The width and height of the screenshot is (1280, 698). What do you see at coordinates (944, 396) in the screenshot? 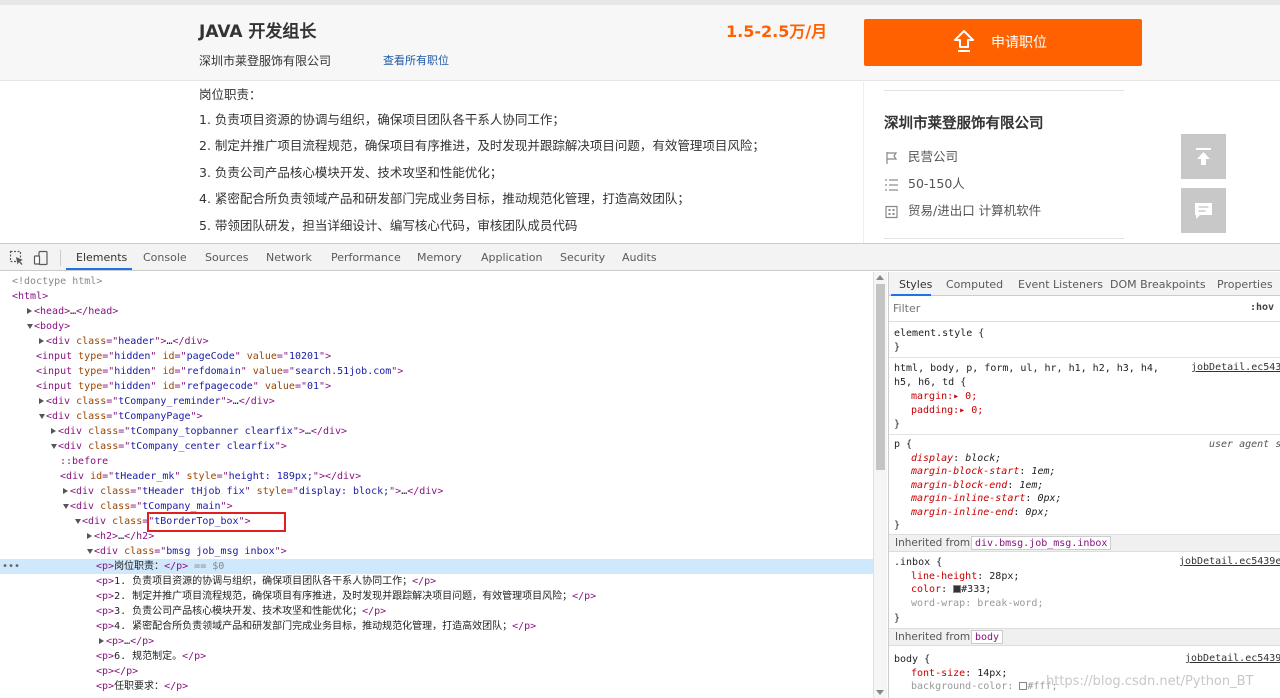
I see `css-property: margin:▸ 0;` at bounding box center [944, 396].